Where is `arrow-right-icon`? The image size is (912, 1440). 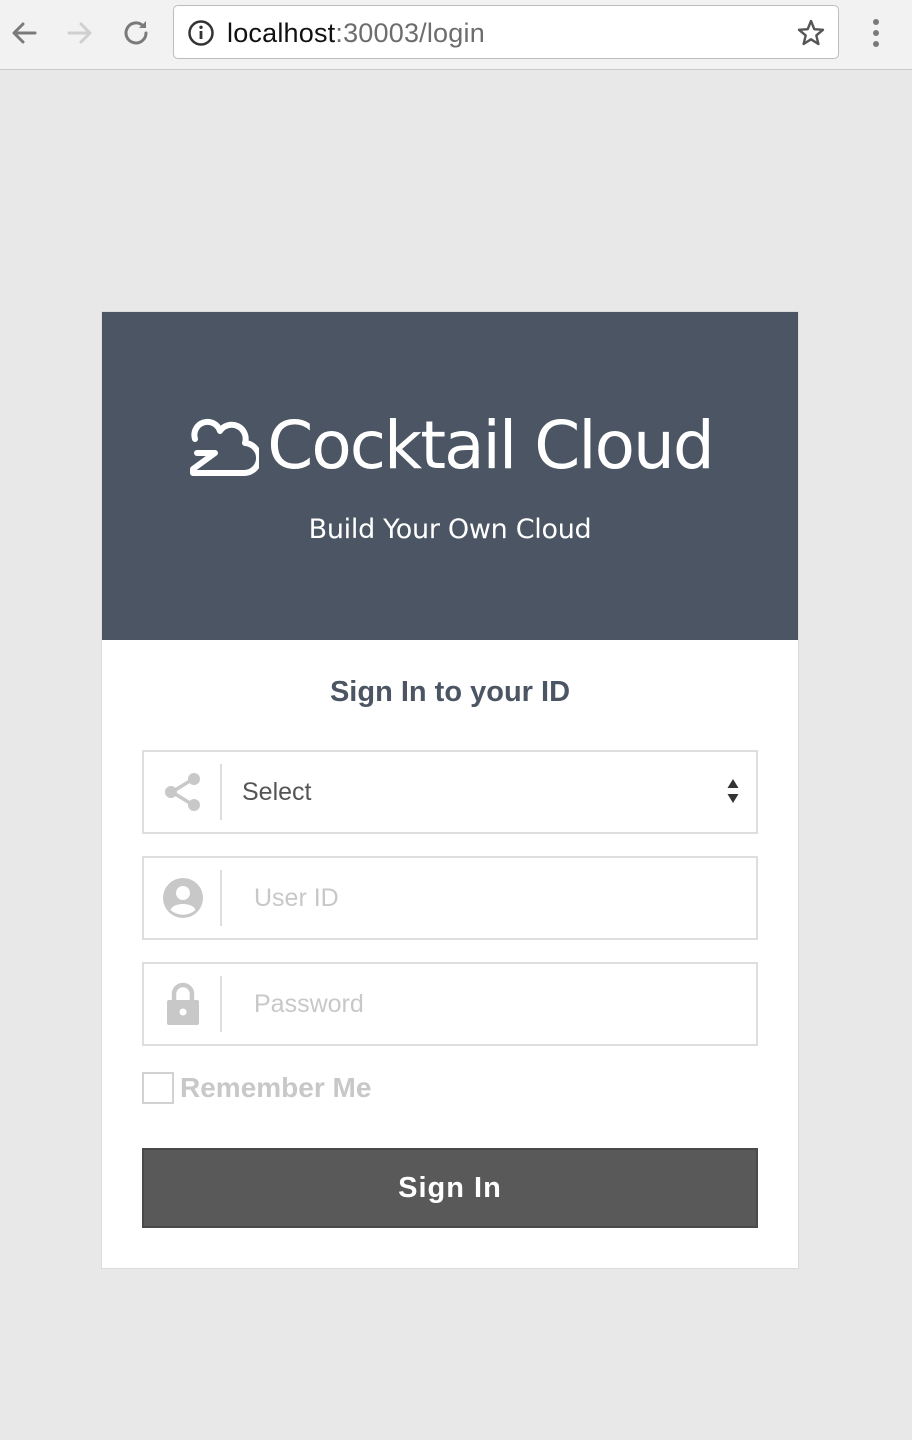
arrow-right-icon is located at coordinates (79, 33).